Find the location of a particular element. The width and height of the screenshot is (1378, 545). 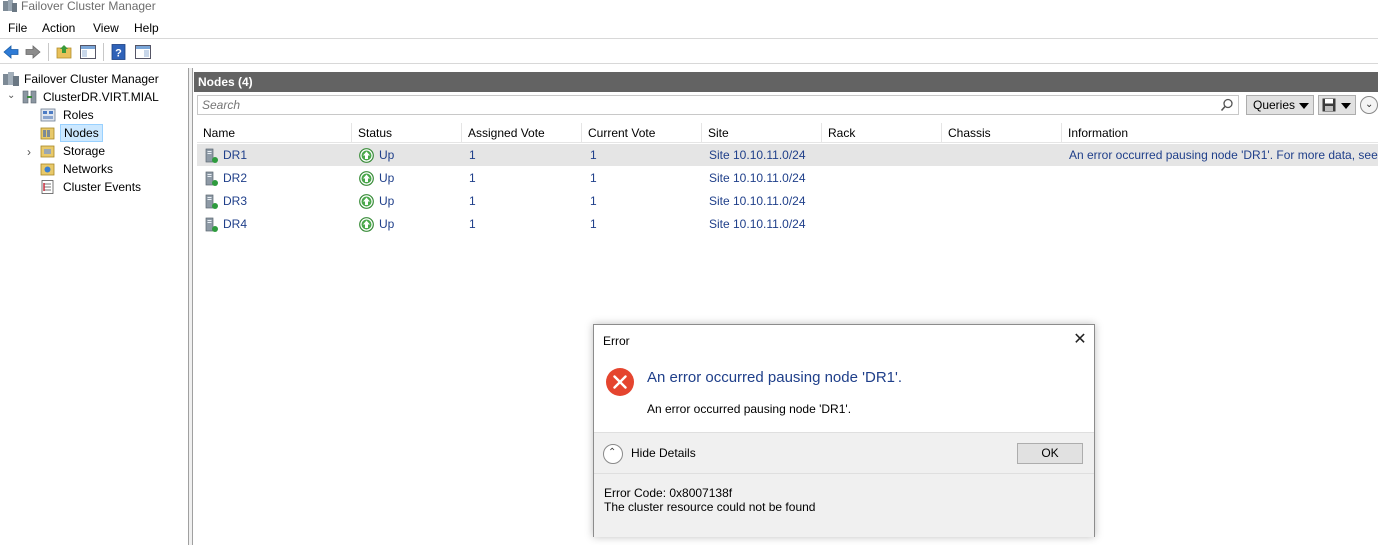

cell-name: DR4 is located at coordinates (275, 224).